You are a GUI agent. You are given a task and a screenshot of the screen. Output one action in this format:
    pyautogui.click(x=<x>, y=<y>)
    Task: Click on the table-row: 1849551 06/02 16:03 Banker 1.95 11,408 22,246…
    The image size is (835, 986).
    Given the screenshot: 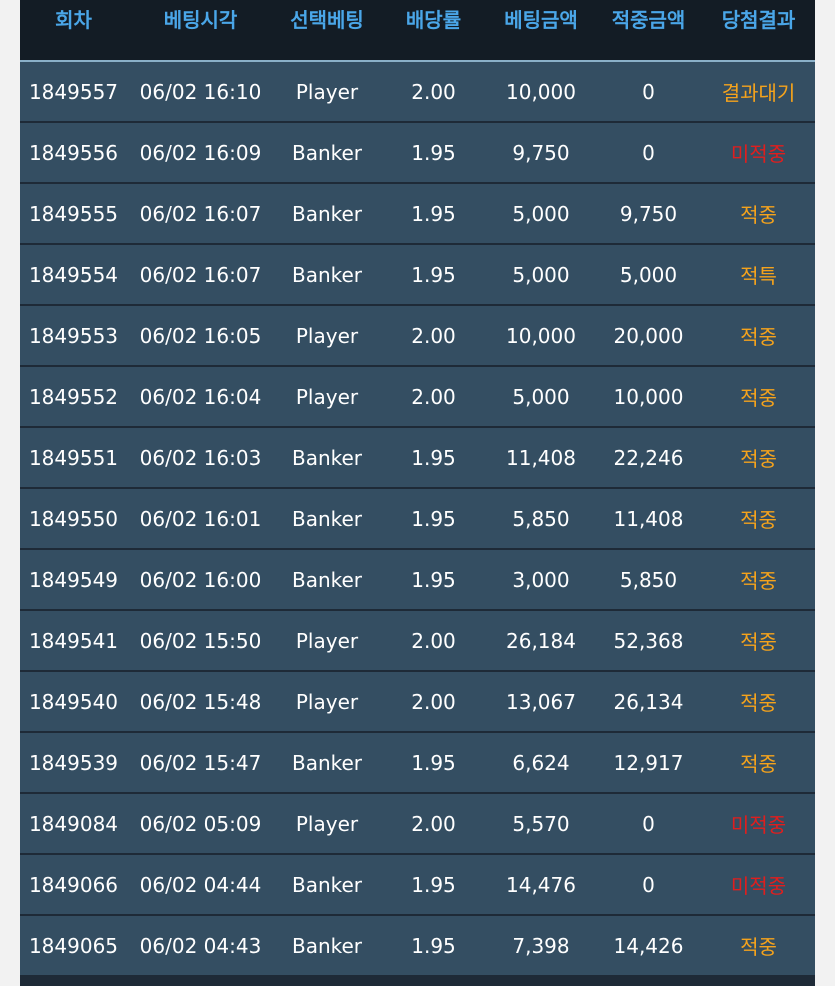 What is the action you would take?
    pyautogui.click(x=417, y=457)
    